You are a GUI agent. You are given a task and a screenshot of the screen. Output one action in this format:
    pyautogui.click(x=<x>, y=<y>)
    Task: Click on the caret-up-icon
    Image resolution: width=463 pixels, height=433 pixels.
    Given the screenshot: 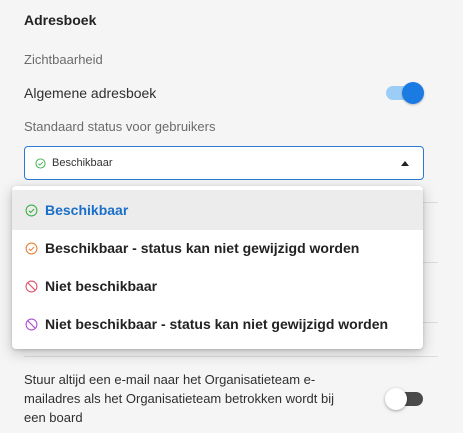 What is the action you would take?
    pyautogui.click(x=405, y=163)
    